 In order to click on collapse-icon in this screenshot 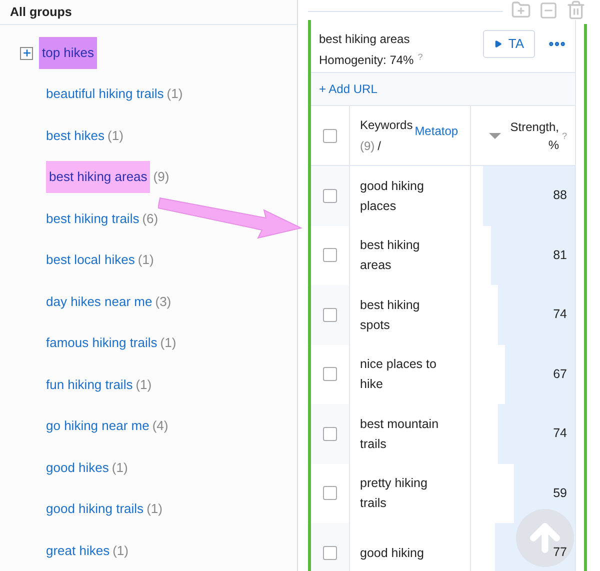, I will do `click(548, 10)`.